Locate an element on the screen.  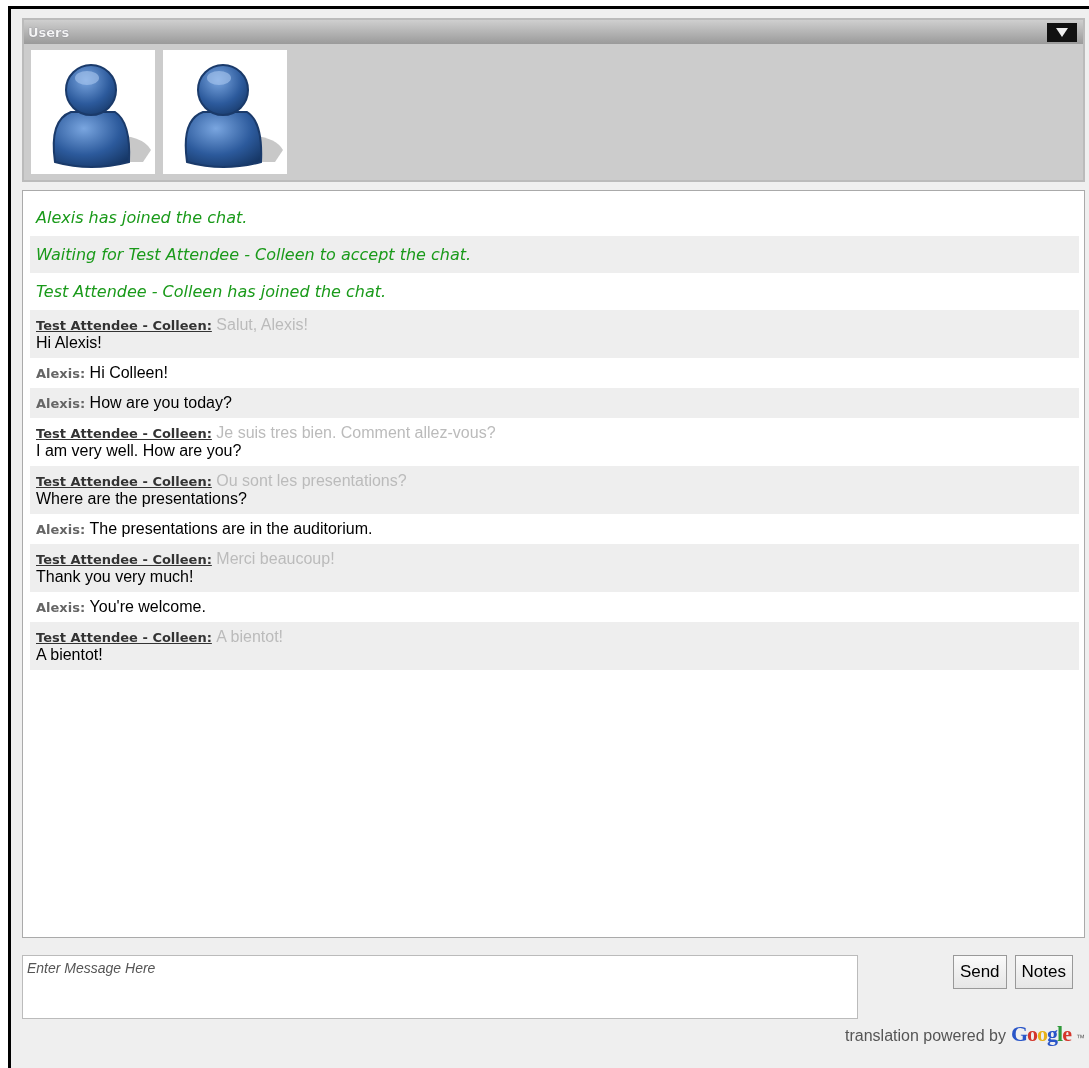
translated-message: Thank you very much! is located at coordinates (115, 577).